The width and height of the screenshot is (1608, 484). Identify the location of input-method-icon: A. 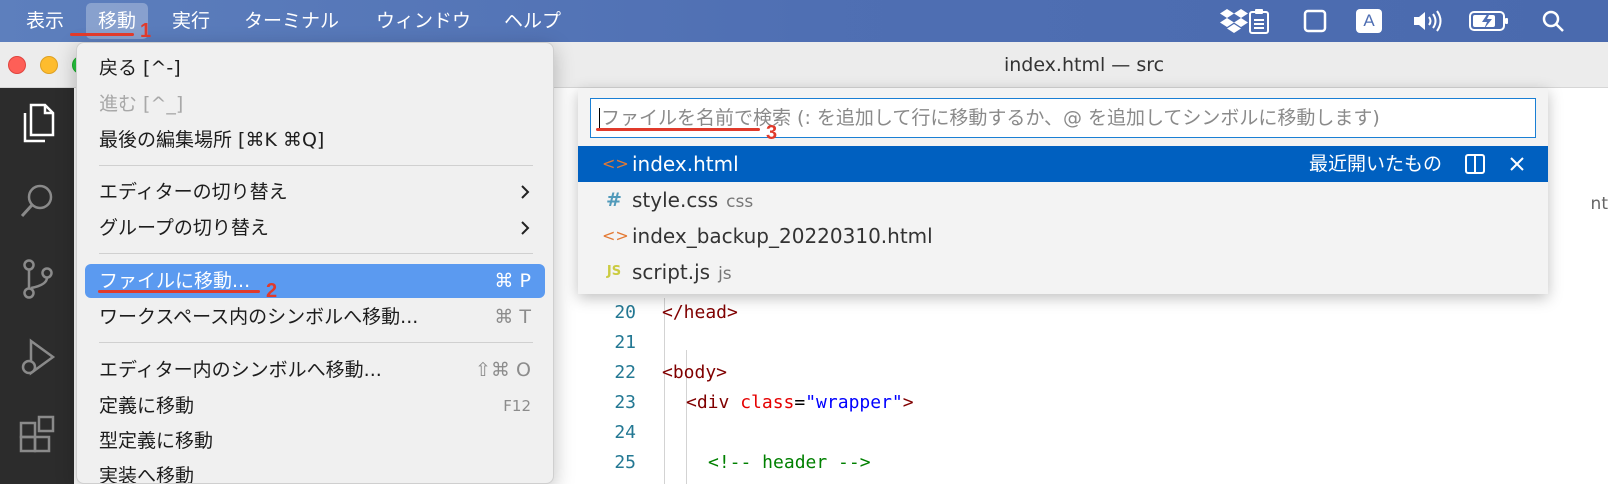
(1369, 21).